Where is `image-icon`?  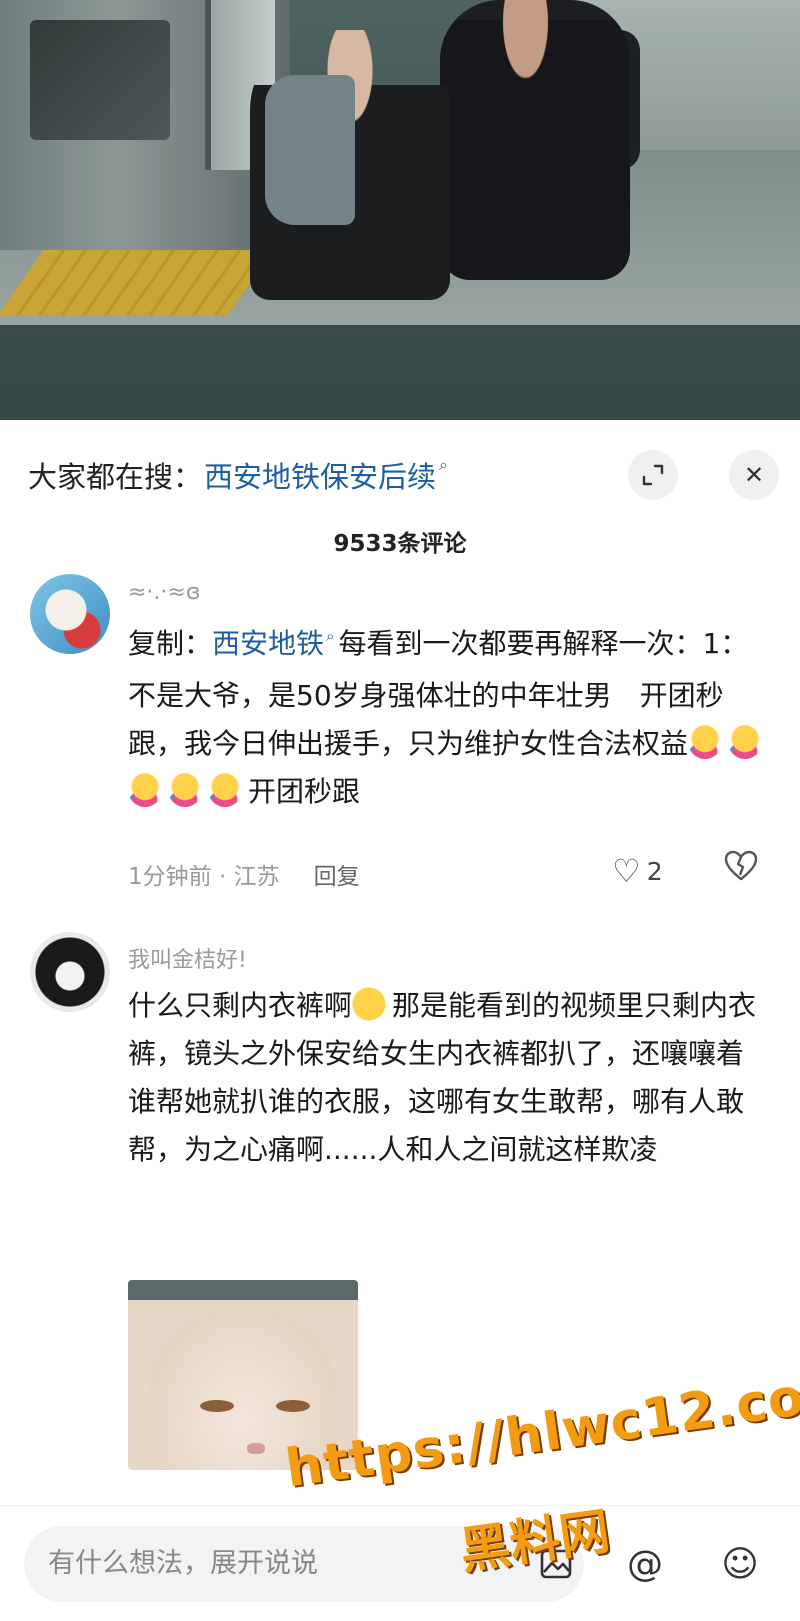 image-icon is located at coordinates (556, 1564).